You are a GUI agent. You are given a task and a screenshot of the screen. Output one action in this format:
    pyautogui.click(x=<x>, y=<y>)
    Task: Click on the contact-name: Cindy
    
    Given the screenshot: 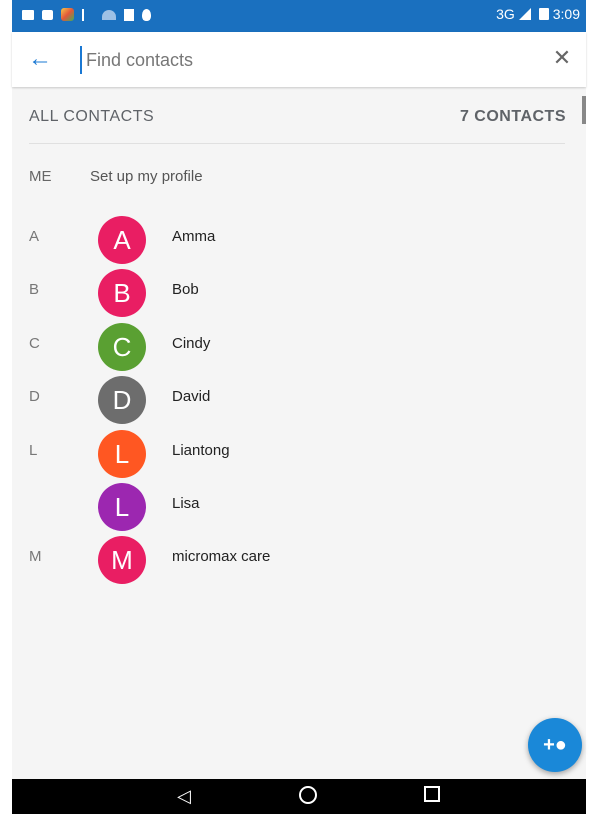 What is the action you would take?
    pyautogui.click(x=191, y=343)
    